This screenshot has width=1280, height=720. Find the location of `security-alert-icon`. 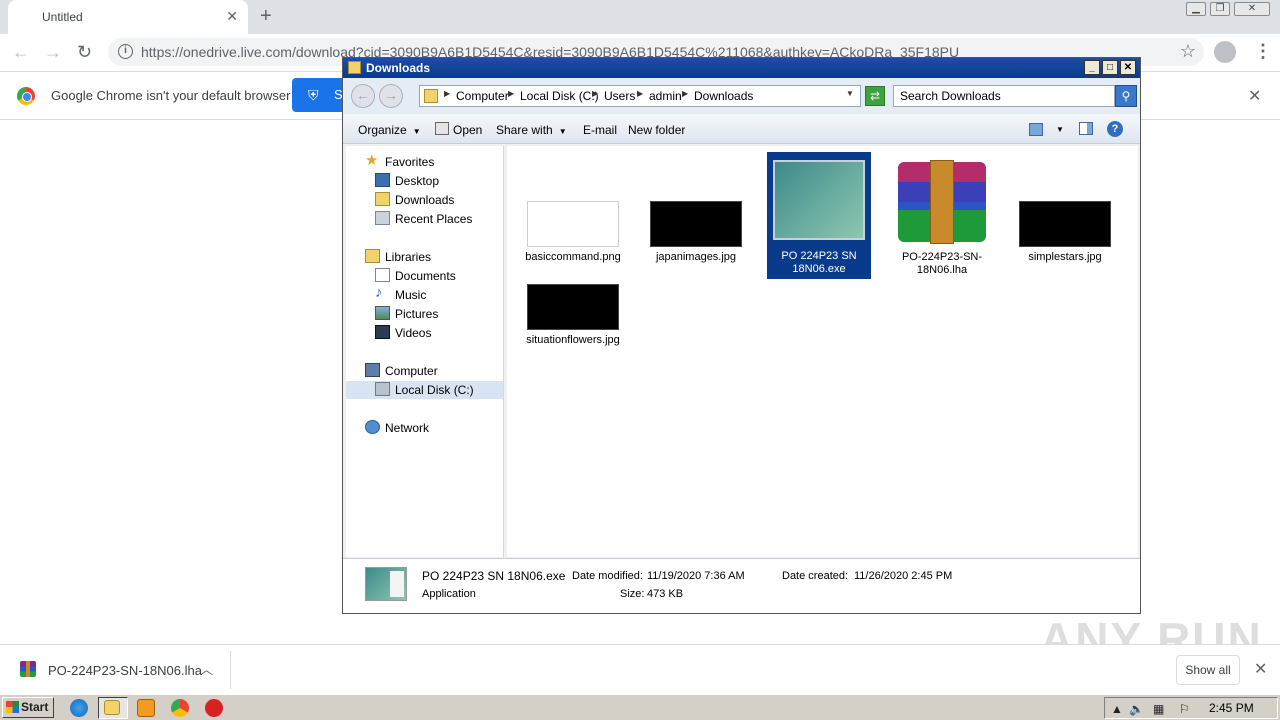

security-alert-icon is located at coordinates (214, 708).